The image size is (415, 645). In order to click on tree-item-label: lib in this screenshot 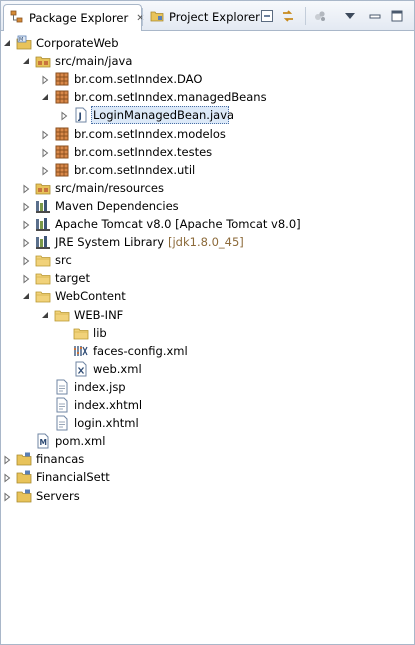, I will do `click(100, 332)`.